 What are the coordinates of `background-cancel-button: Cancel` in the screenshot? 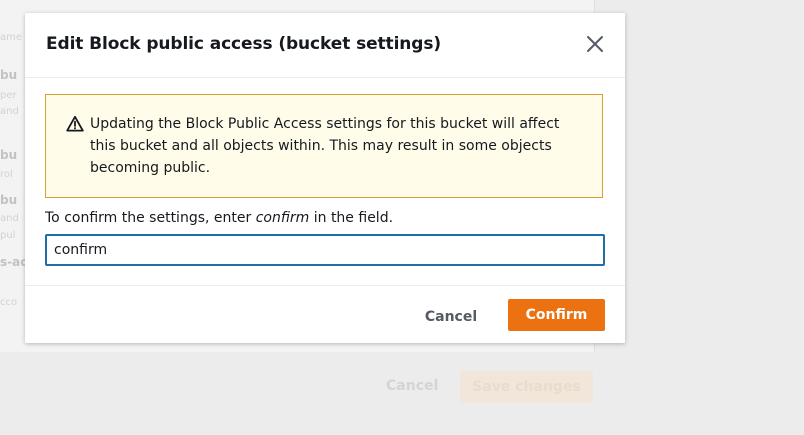 It's located at (412, 386).